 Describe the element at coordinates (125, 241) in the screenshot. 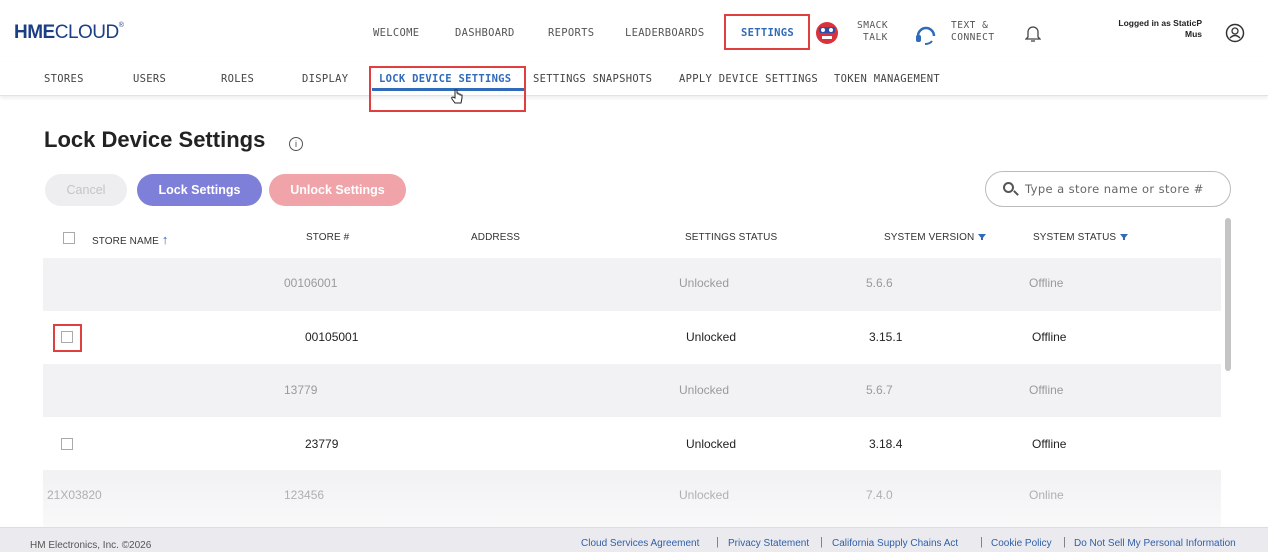

I see `store-name-header-label: STORE NAME` at that location.